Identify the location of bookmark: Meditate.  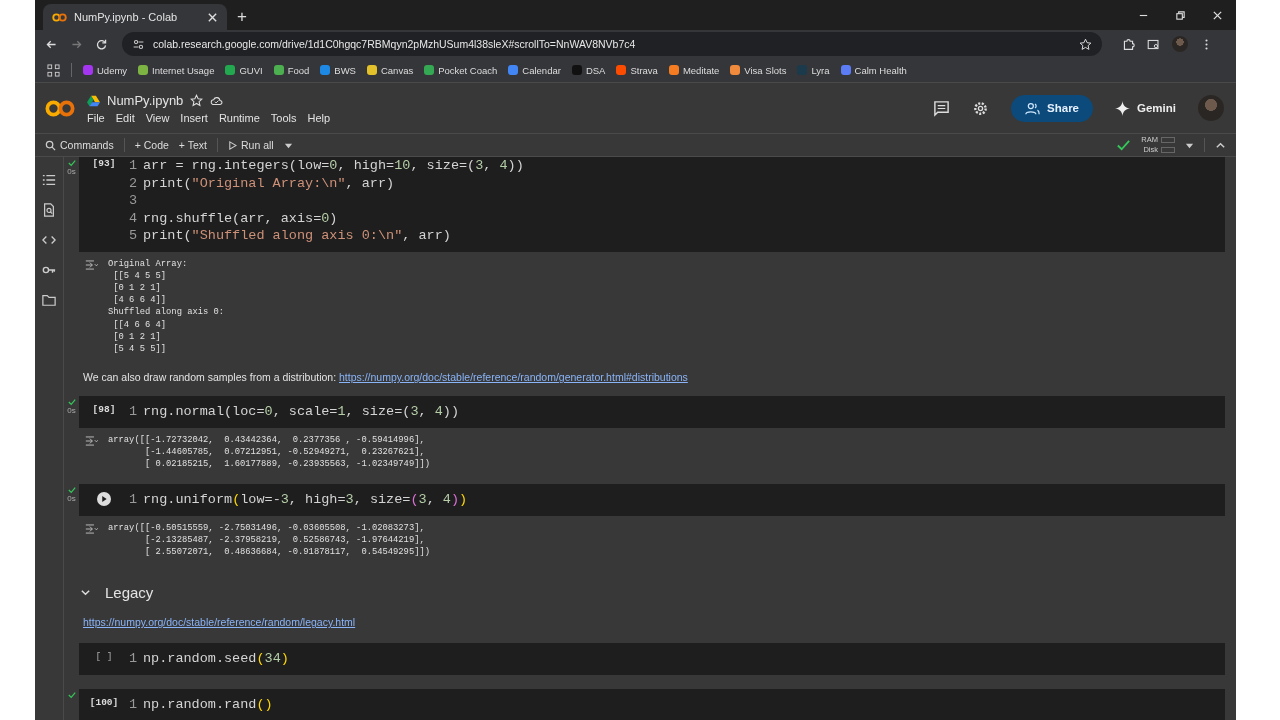
(694, 70).